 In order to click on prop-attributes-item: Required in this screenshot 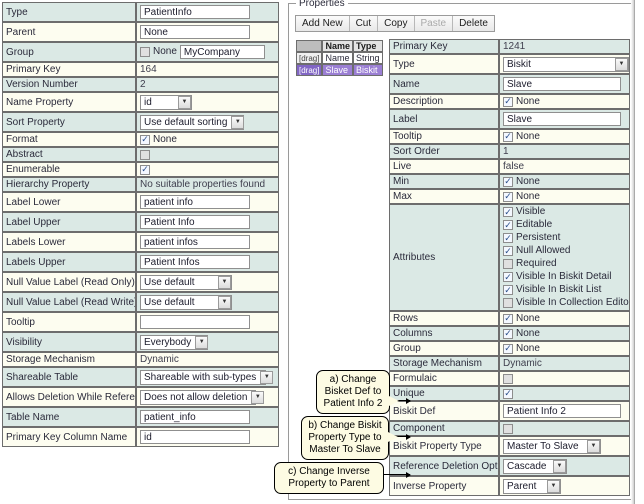, I will do `click(564, 264)`.